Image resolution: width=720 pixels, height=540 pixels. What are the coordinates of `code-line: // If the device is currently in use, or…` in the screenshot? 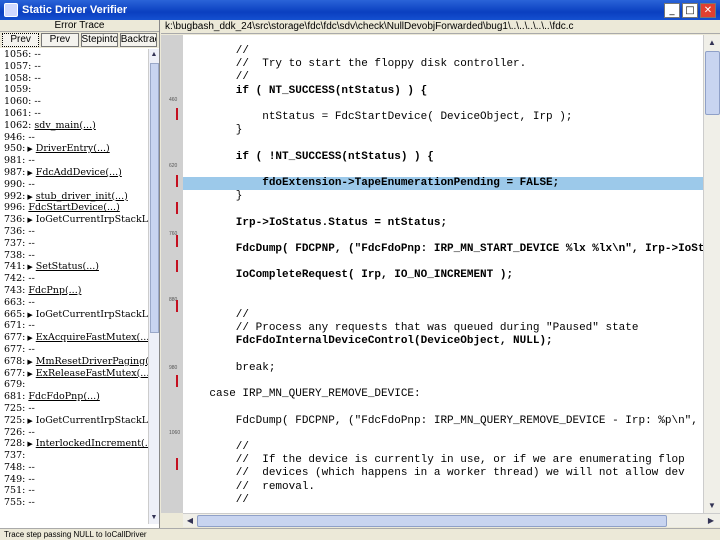 It's located at (443, 460).